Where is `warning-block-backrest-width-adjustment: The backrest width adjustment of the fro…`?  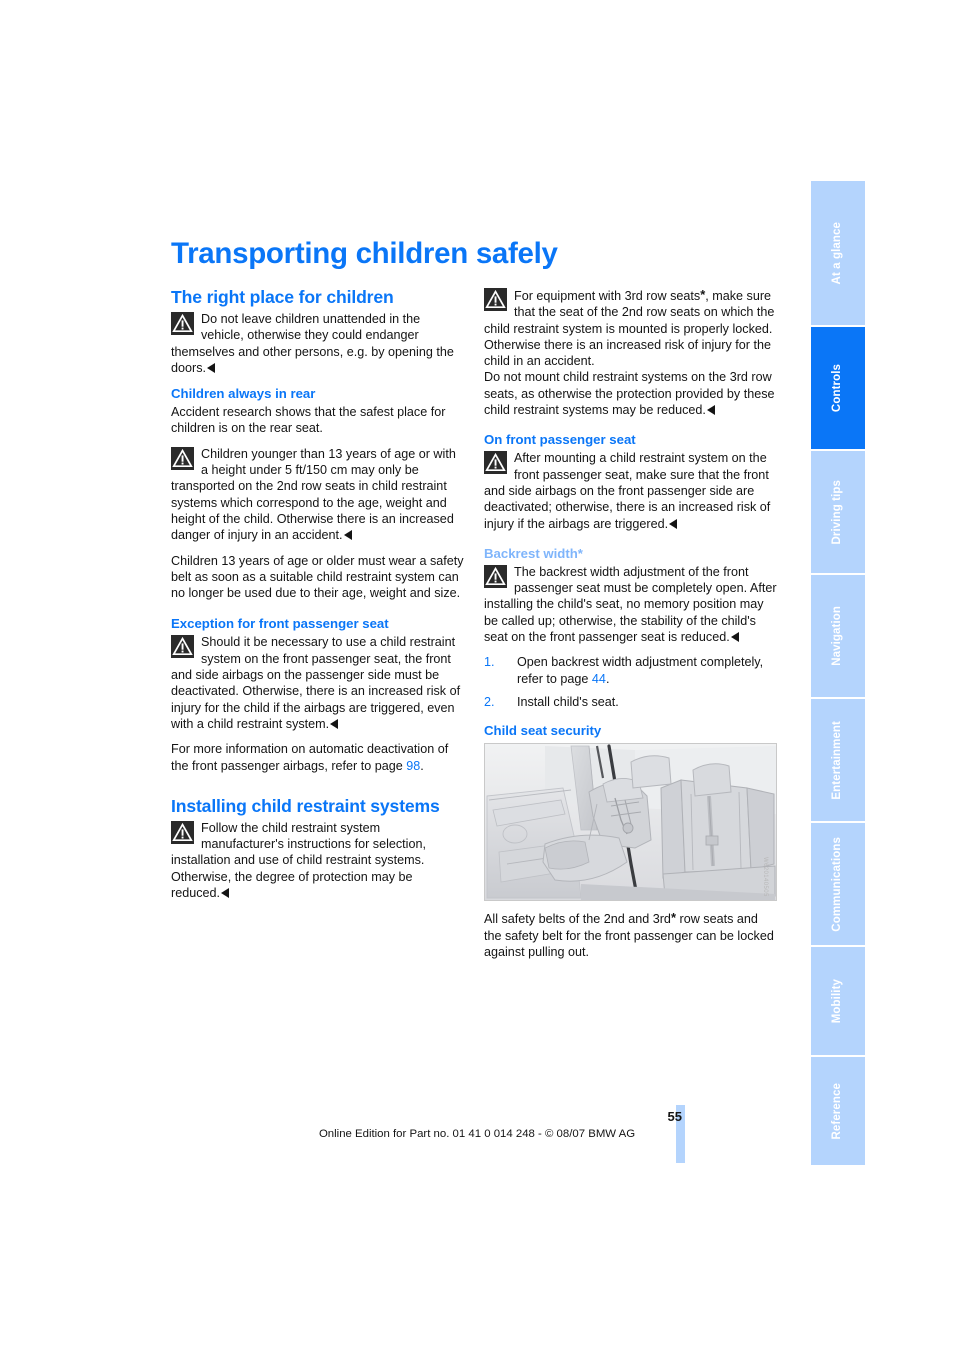
warning-block-backrest-width-adjustment: The backrest width adjustment of the fro… is located at coordinates (630, 604).